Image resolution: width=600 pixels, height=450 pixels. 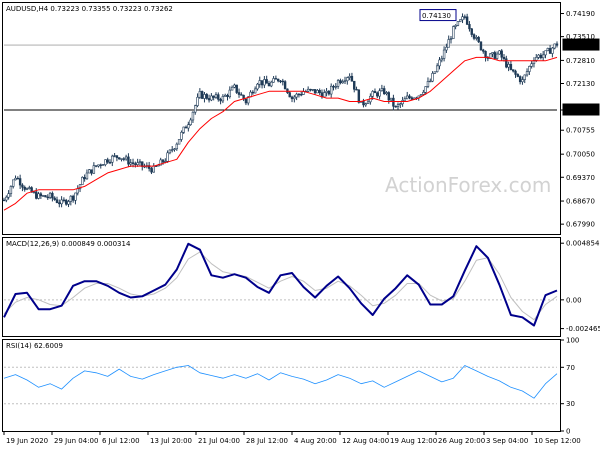 I want to click on x-tick-label: 13 Jul 20:00, so click(x=171, y=441).